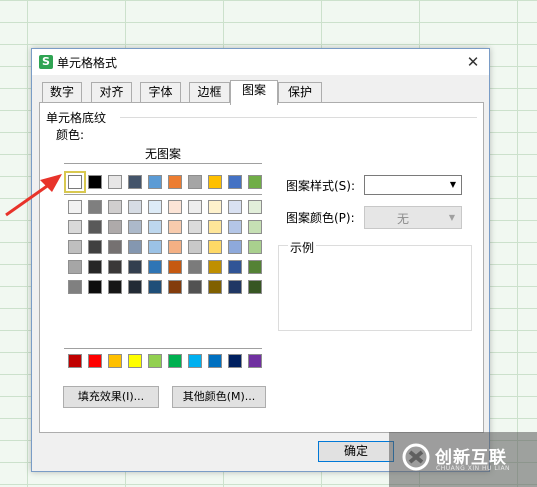 Image resolution: width=537 pixels, height=487 pixels. I want to click on tab-alignment: 对齐, so click(111, 92).